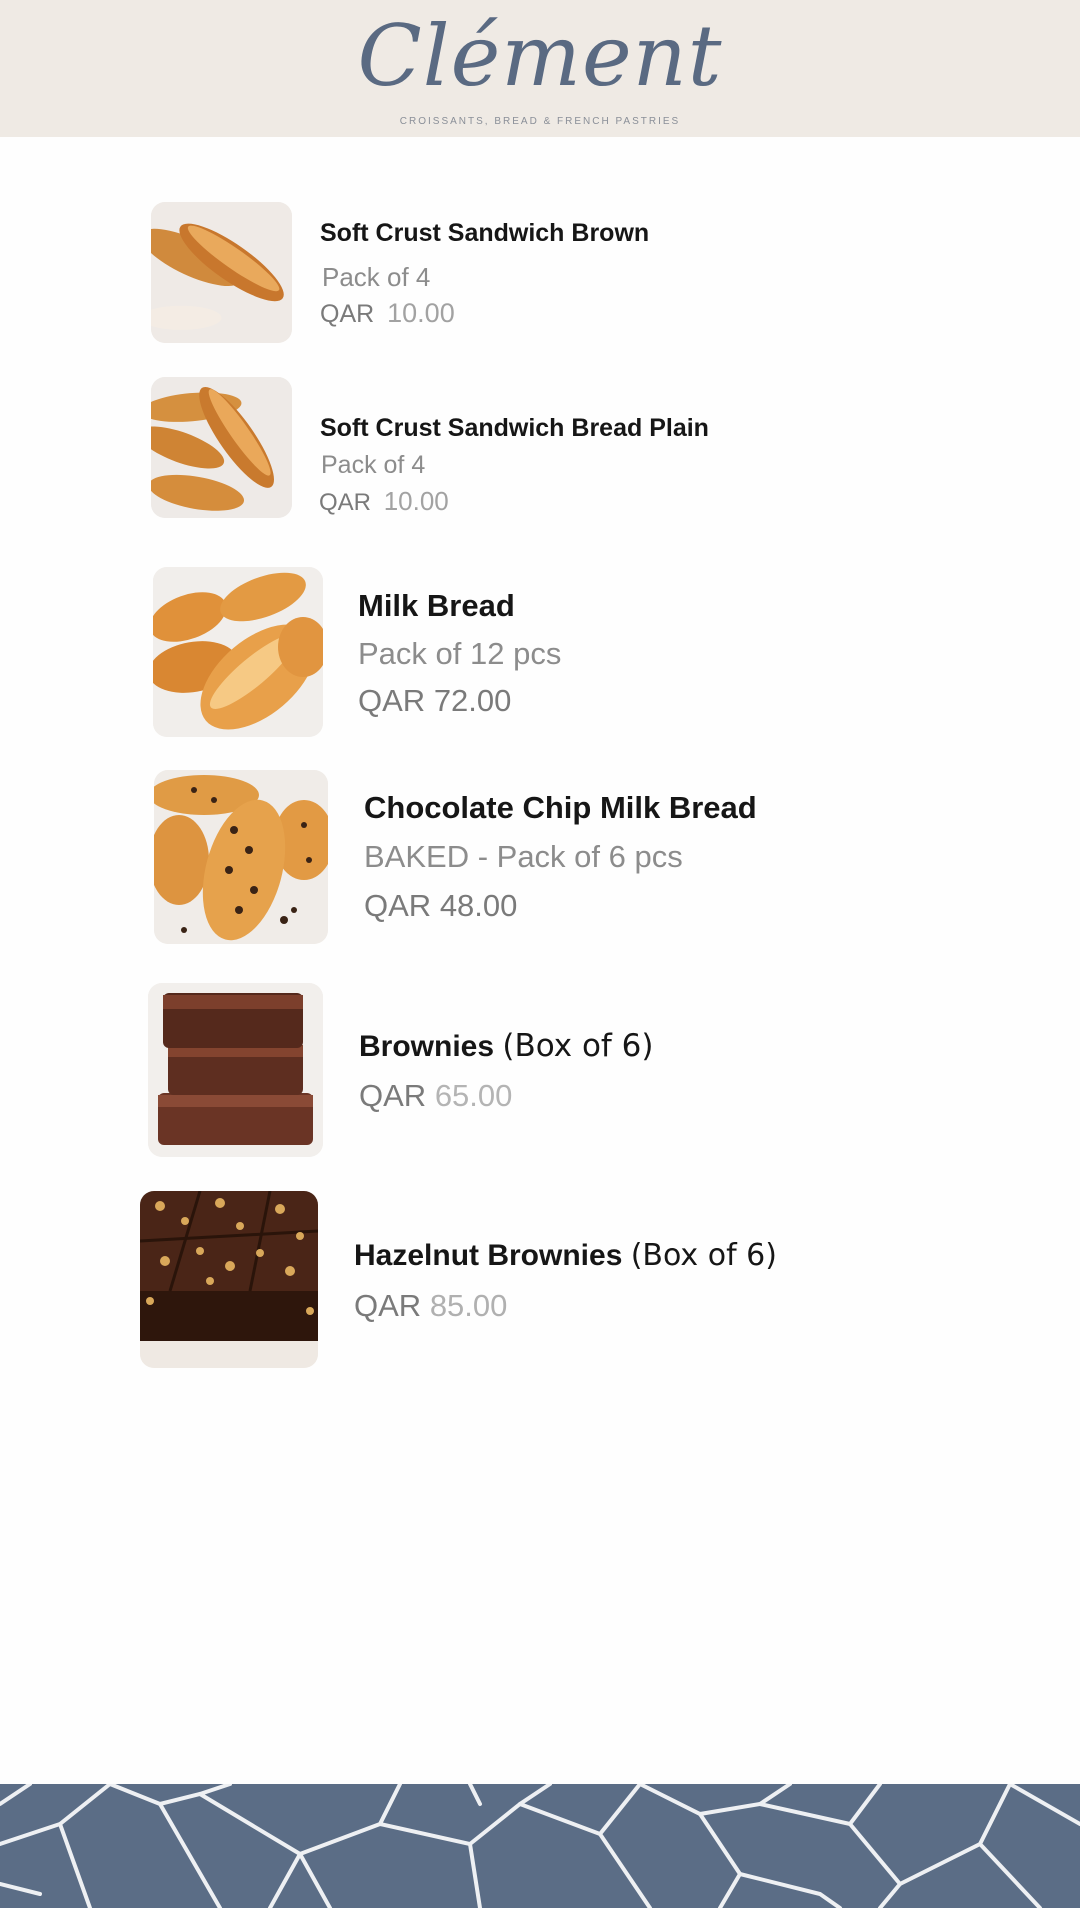 The width and height of the screenshot is (1080, 1908). I want to click on product-price: QAR 85.00, so click(430, 1306).